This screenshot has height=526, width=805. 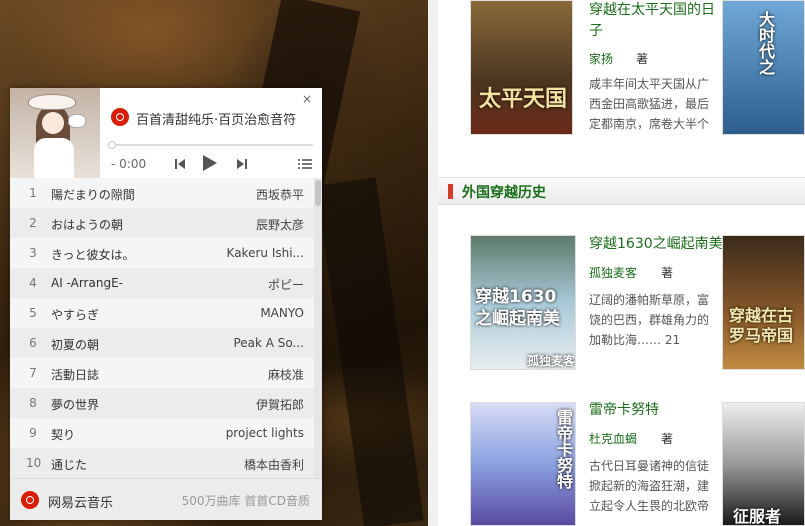 I want to click on track-title: 活動日誌, so click(x=75, y=375).